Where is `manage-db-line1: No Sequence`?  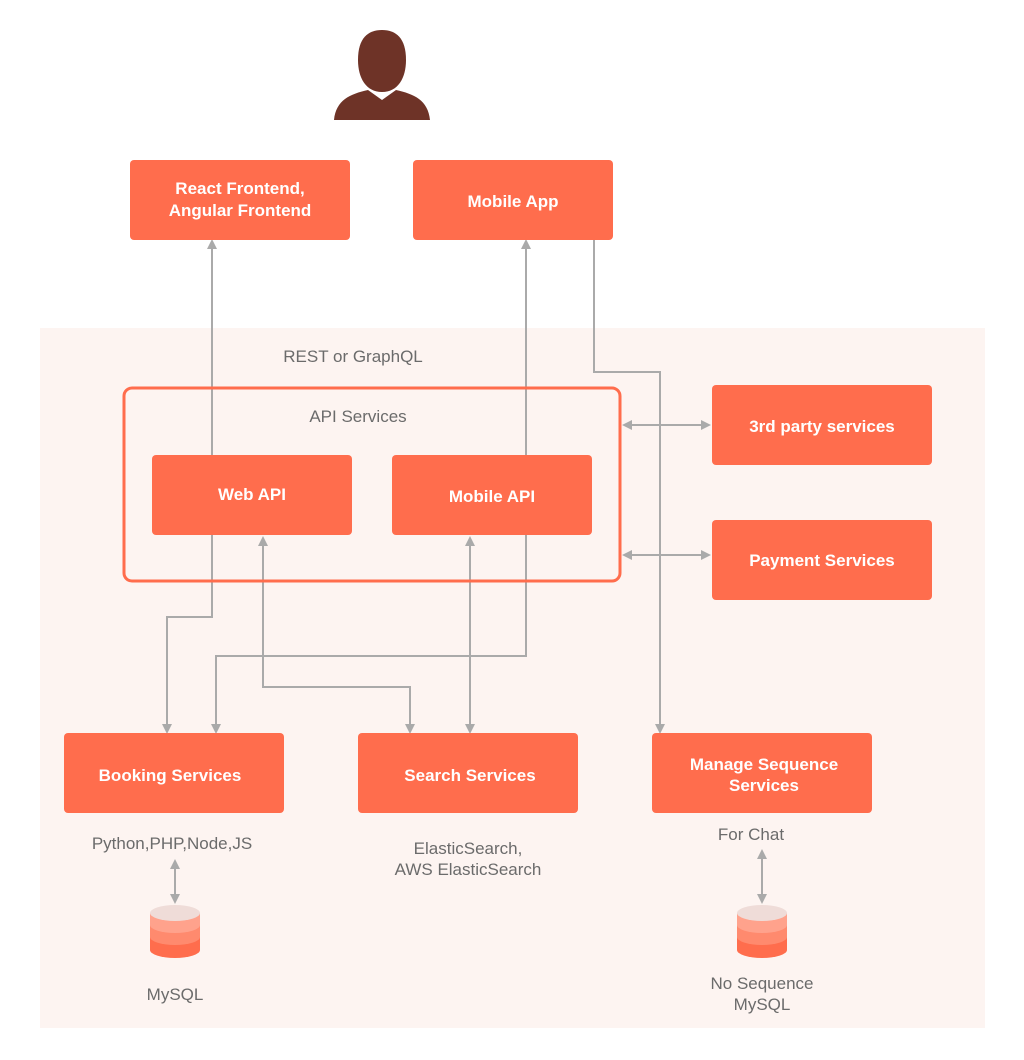 manage-db-line1: No Sequence is located at coordinates (761, 983).